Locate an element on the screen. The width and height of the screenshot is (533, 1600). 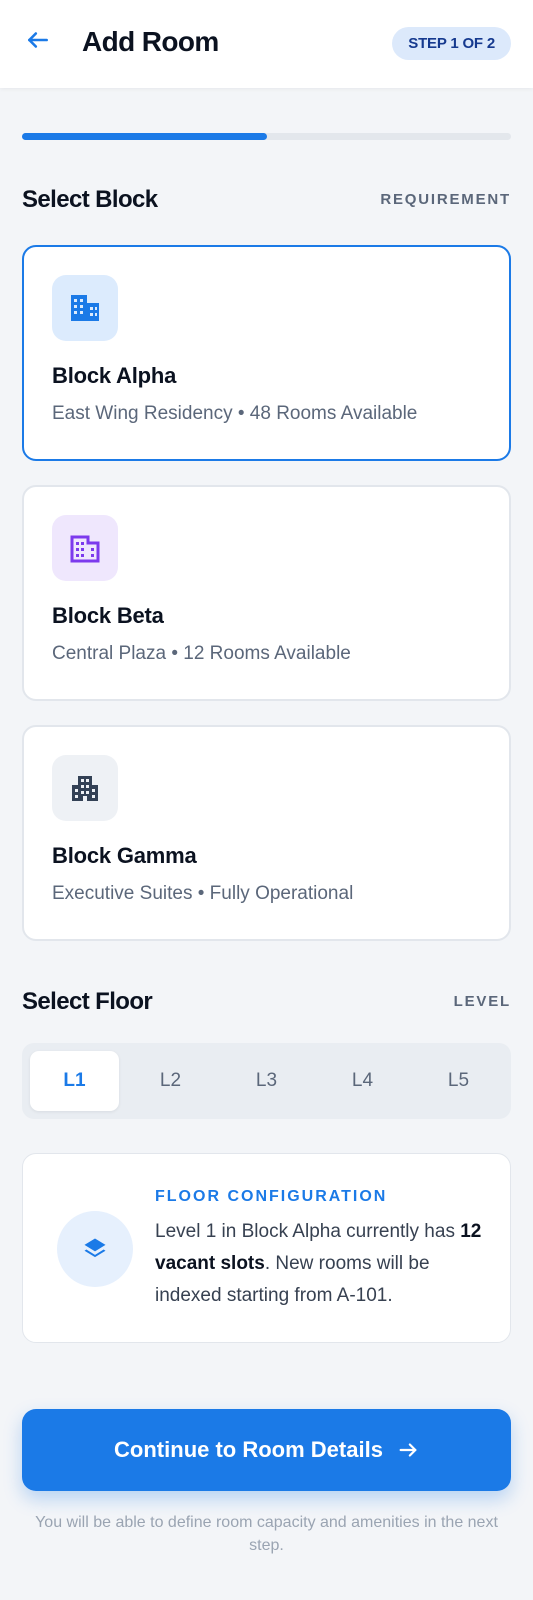
apartment-icon is located at coordinates (85, 788).